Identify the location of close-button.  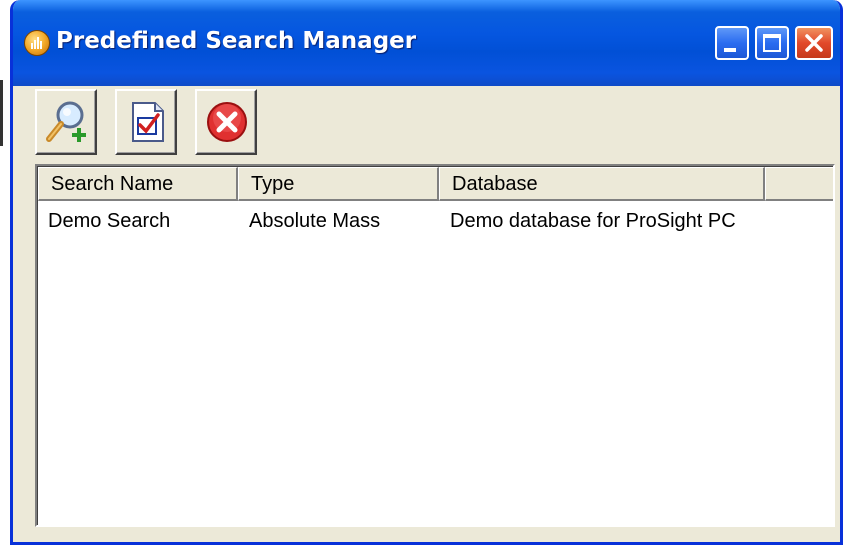
(814, 43).